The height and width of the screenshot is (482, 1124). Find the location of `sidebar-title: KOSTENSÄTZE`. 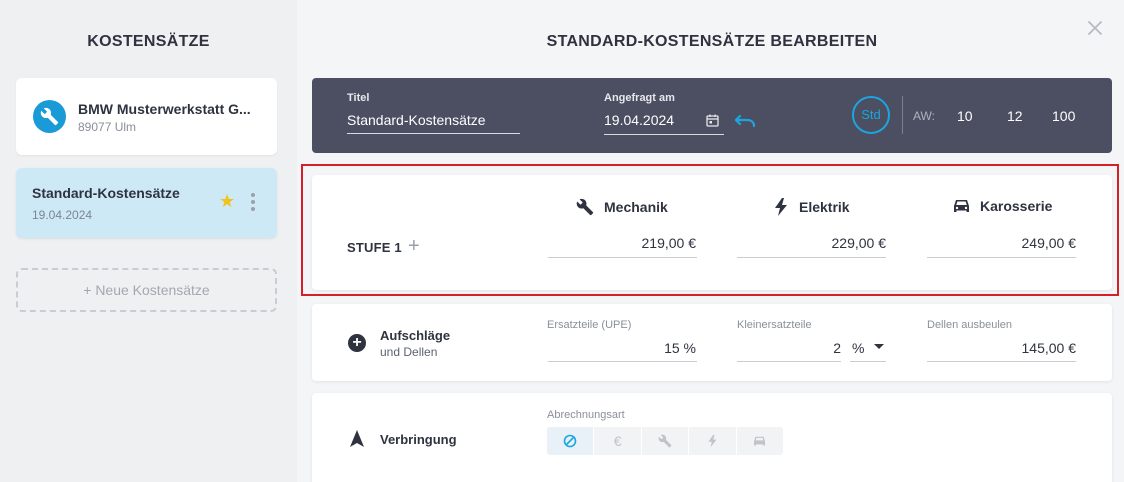

sidebar-title: KOSTENSÄTZE is located at coordinates (148, 41).